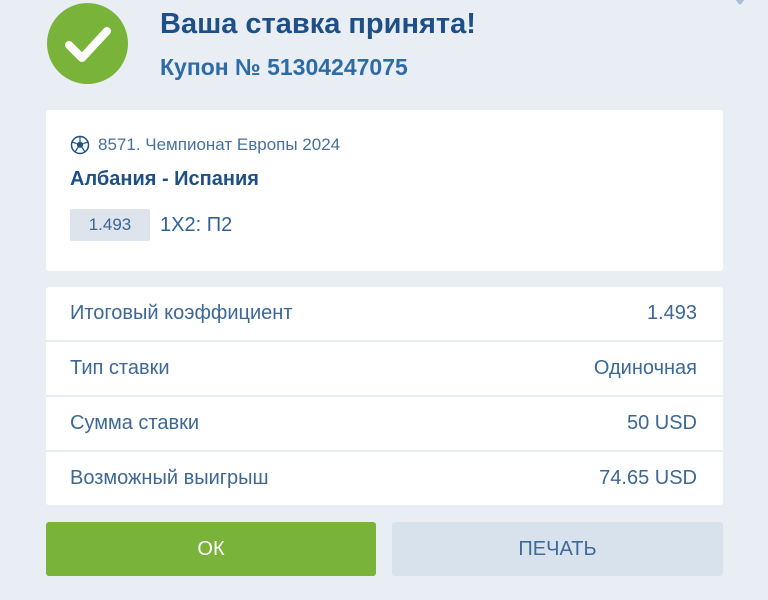 The height and width of the screenshot is (600, 768). Describe the element at coordinates (87, 43) in the screenshot. I see `success-check-icon` at that location.